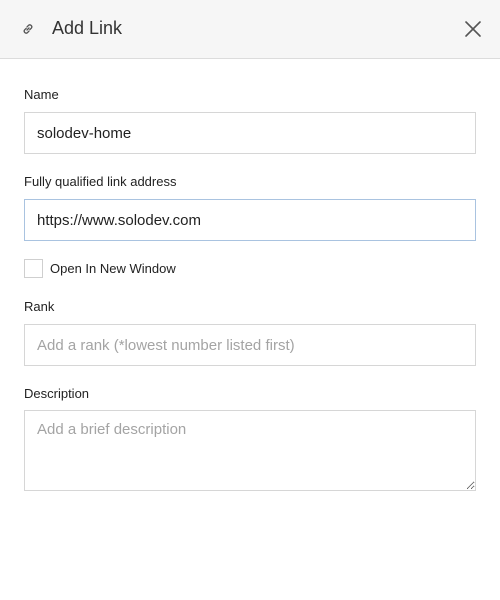 Image resolution: width=500 pixels, height=600 pixels. I want to click on link-address-input, so click(250, 220).